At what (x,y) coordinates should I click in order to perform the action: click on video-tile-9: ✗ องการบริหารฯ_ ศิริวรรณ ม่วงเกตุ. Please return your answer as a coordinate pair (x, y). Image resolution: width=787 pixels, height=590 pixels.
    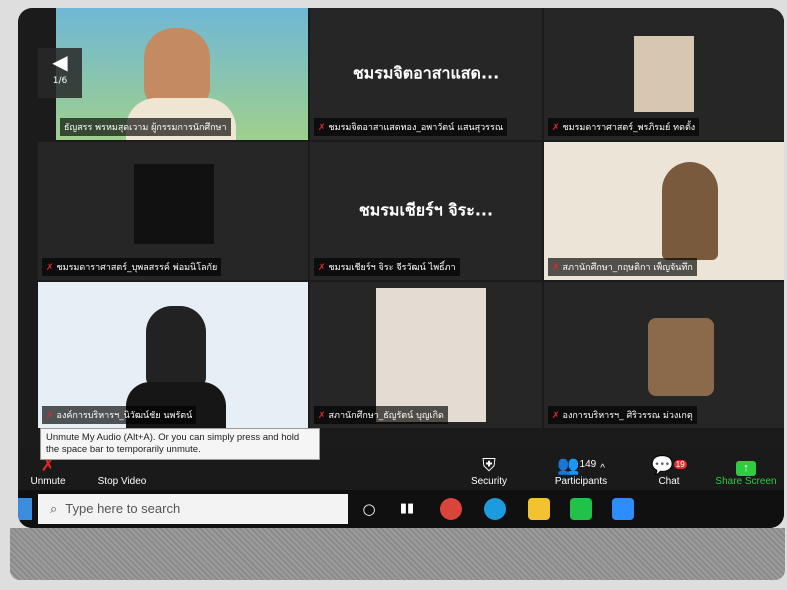
    Looking at the image, I should click on (664, 355).